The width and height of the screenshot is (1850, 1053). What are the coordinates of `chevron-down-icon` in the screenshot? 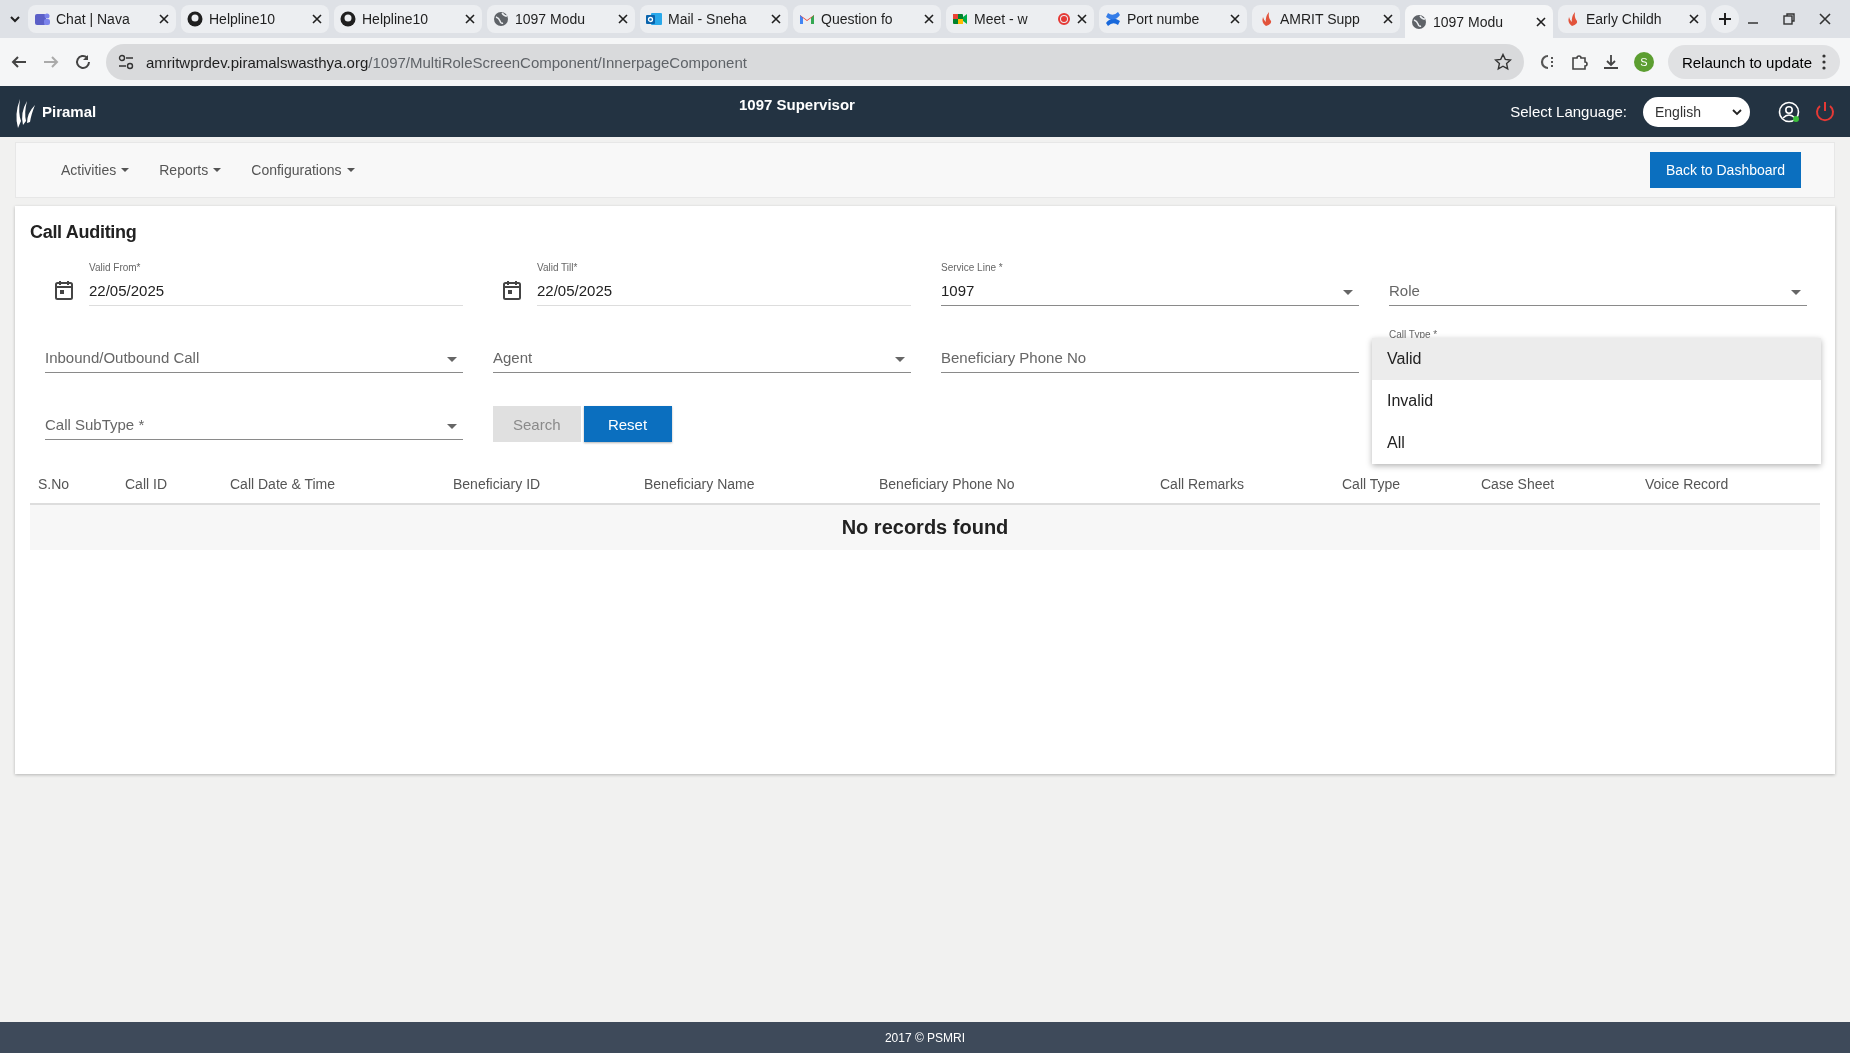 It's located at (1737, 111).